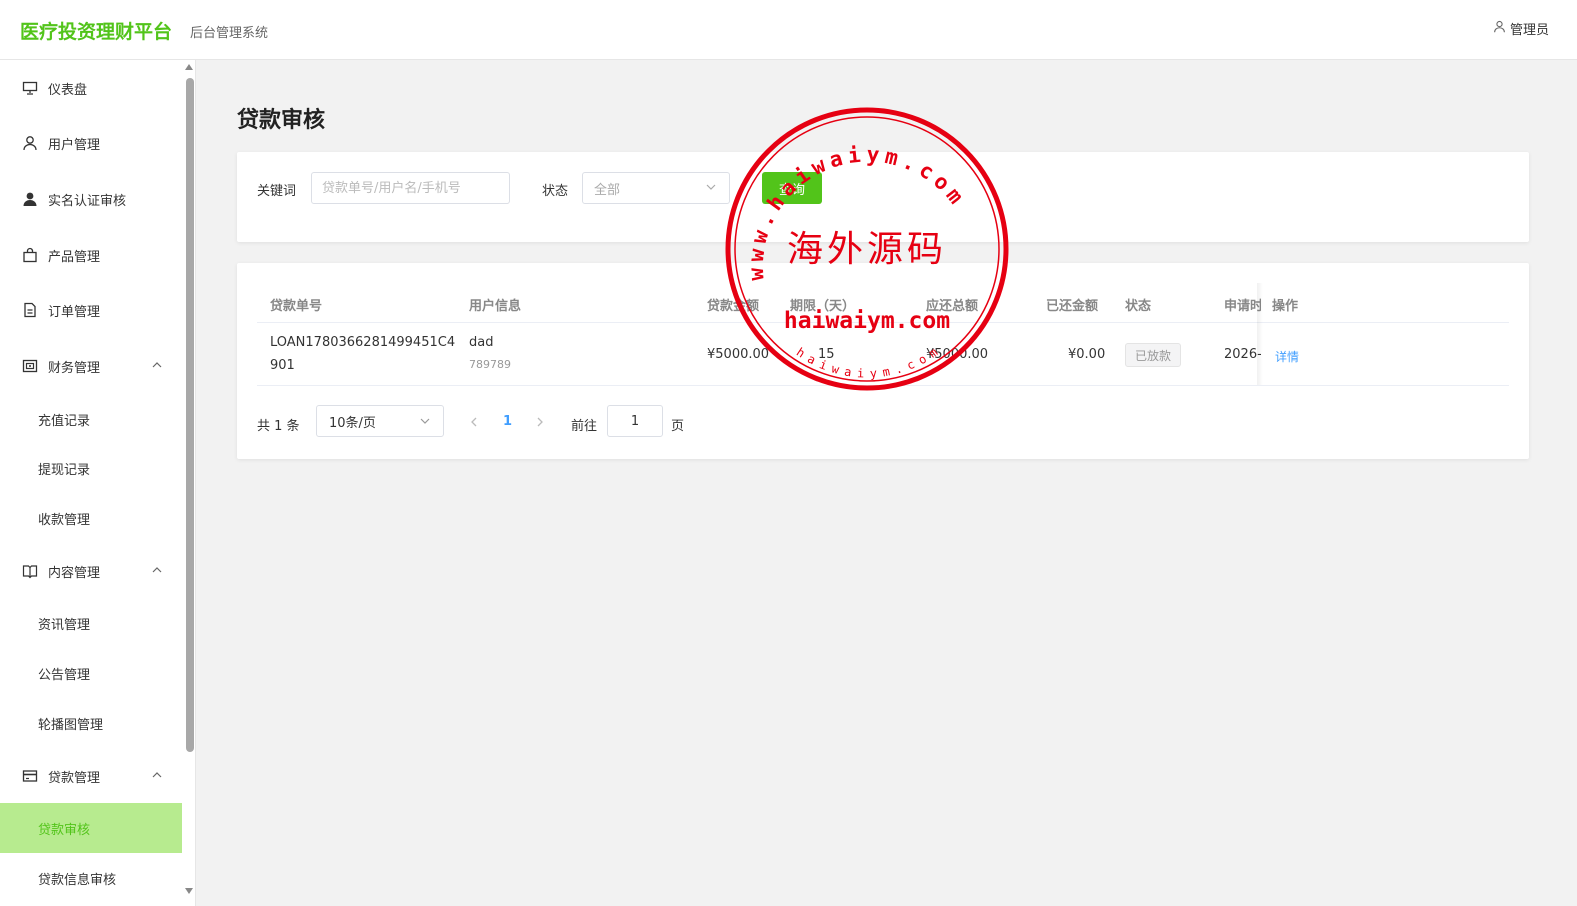 The width and height of the screenshot is (1577, 906). Describe the element at coordinates (91, 88) in the screenshot. I see `sidebar-item-dashboard: 仪表盘` at that location.